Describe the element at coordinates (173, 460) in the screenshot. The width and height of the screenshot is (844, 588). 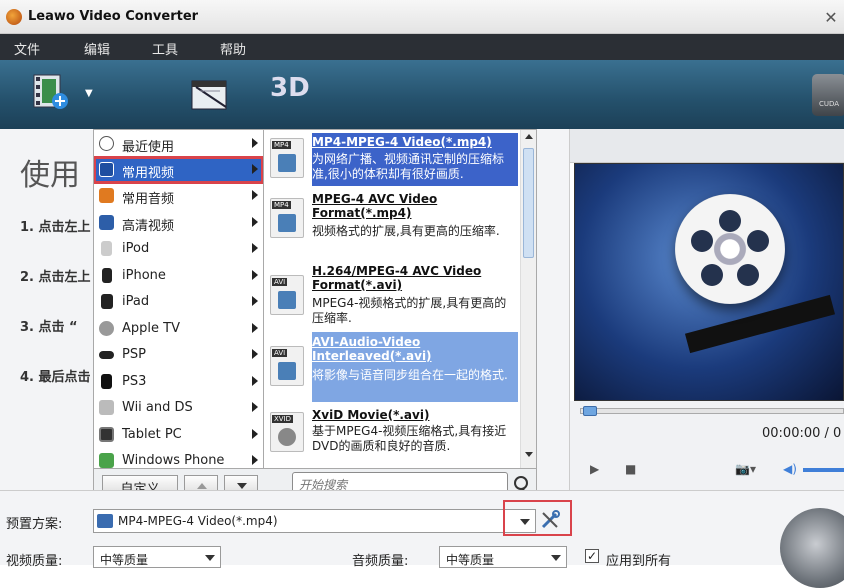
I see `category-label: Windows Phone` at that location.